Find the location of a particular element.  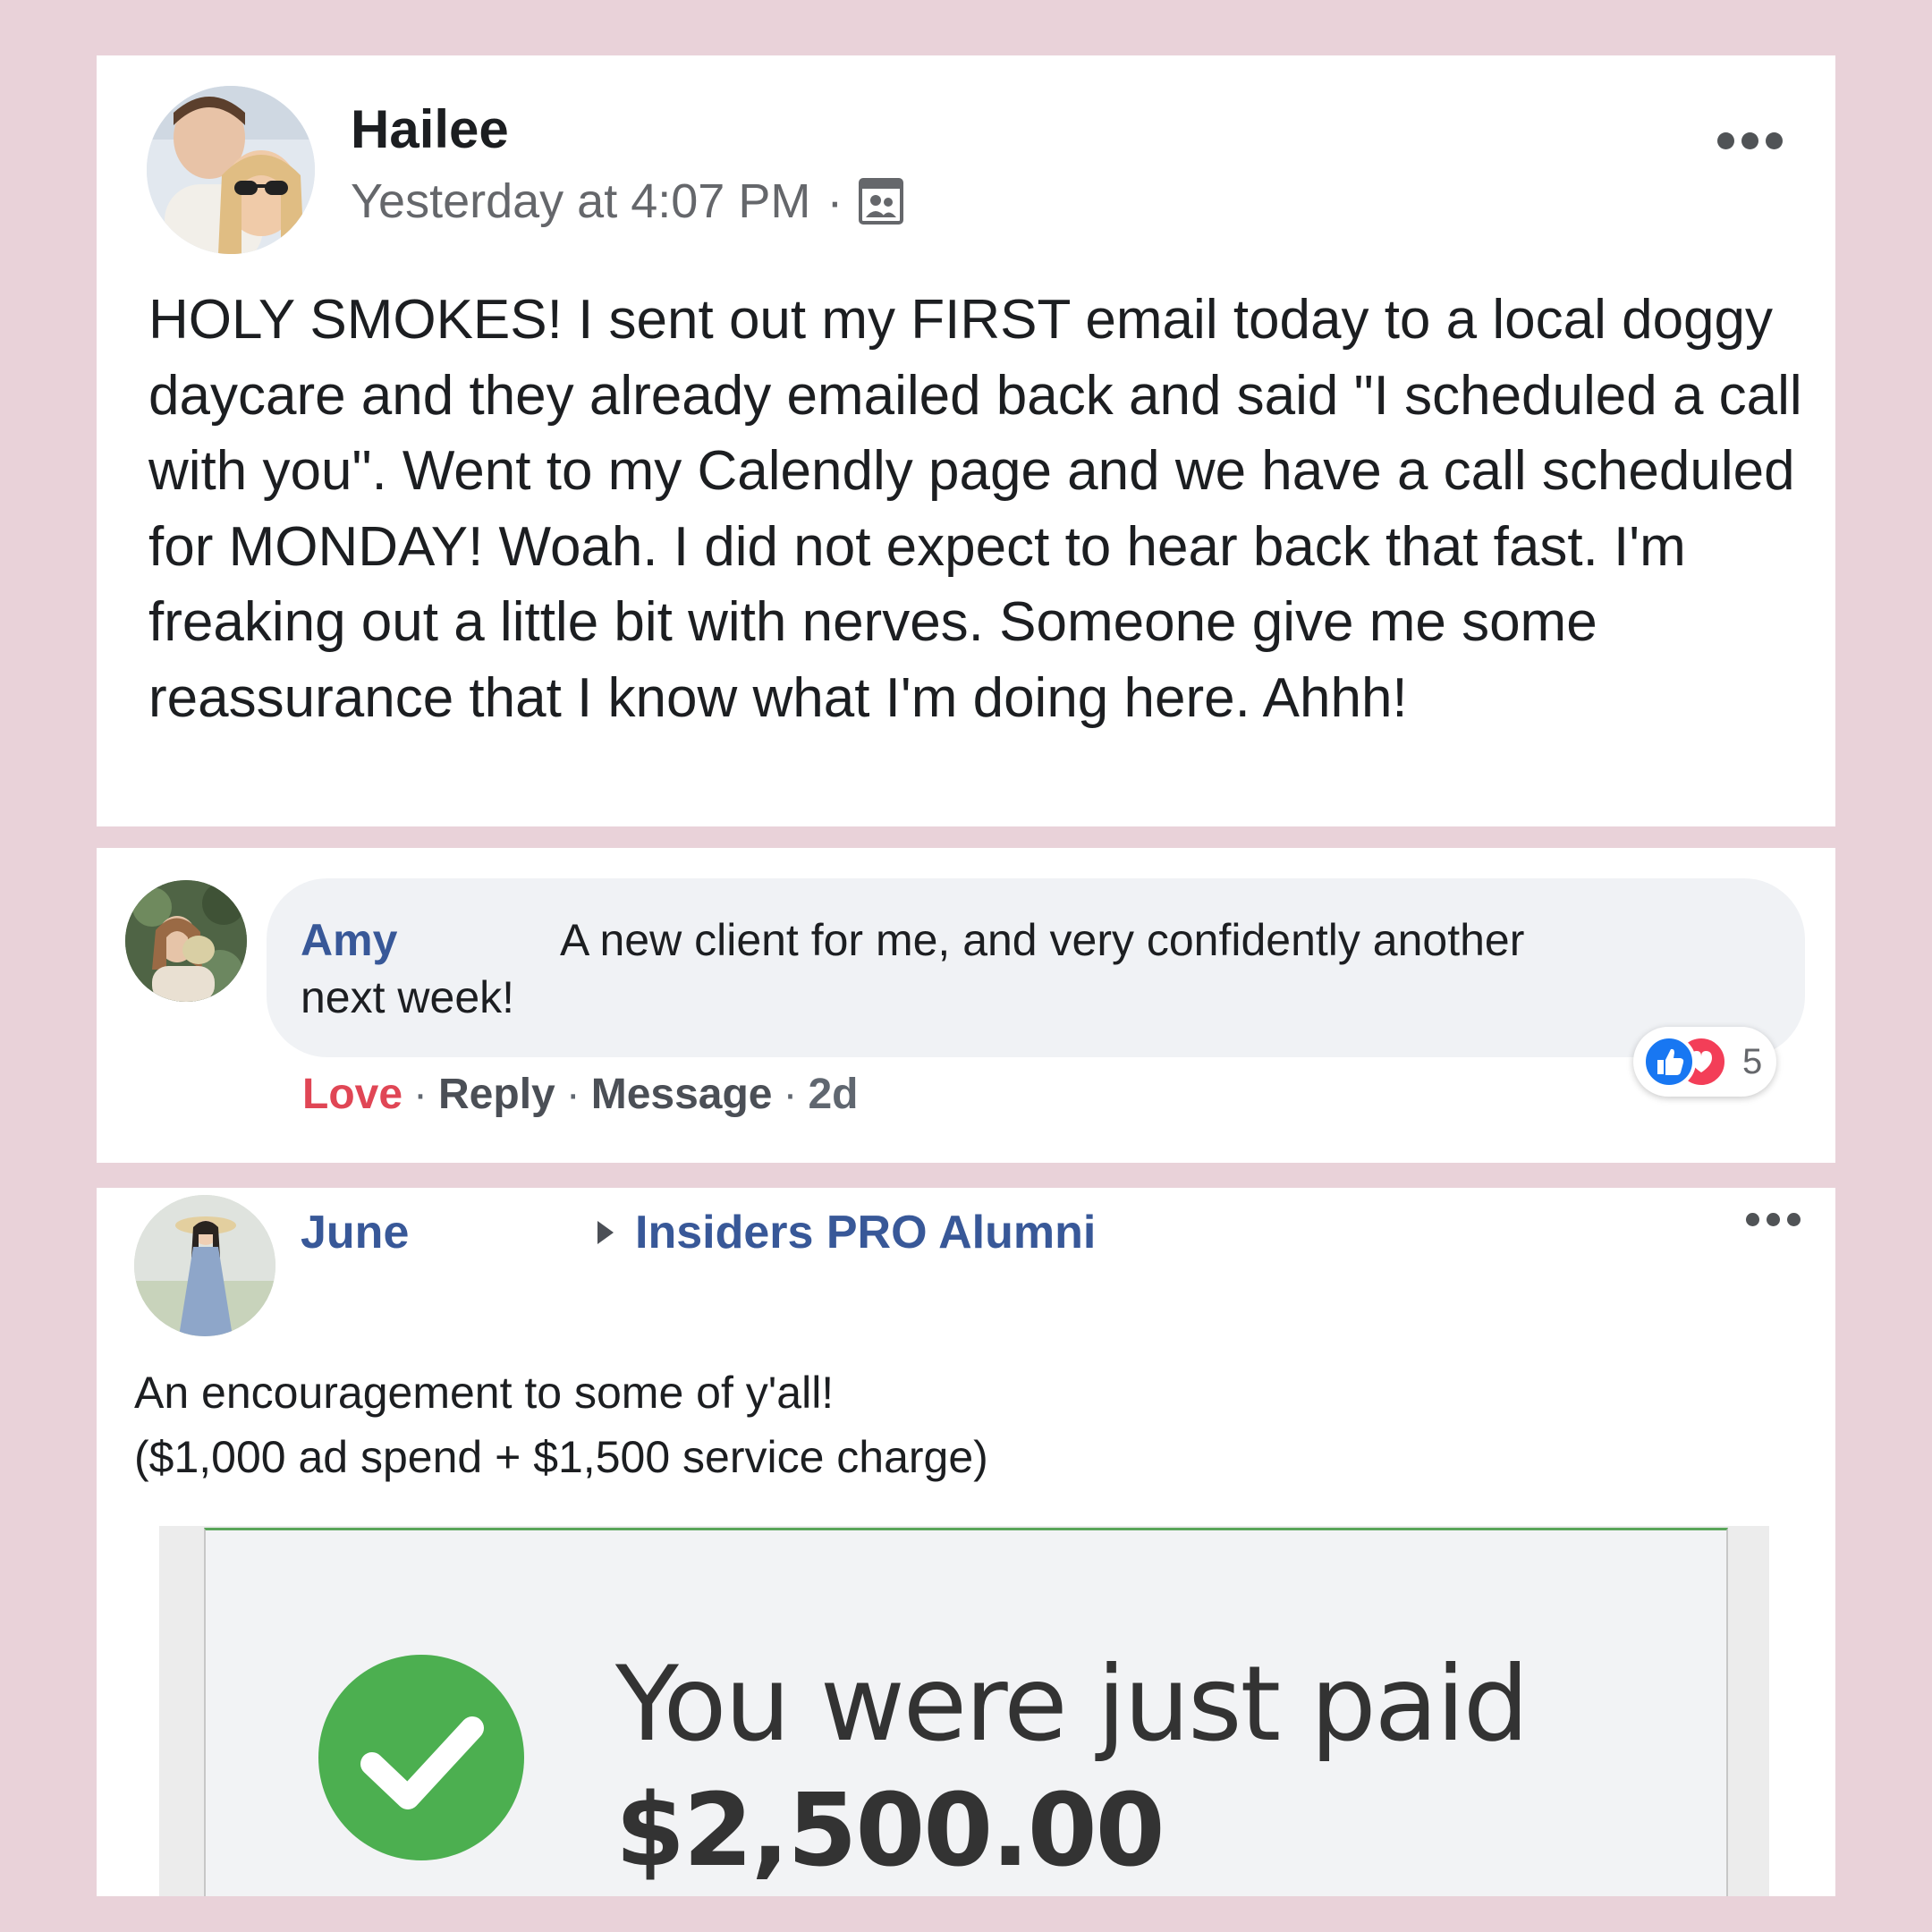

reaction-summary: 5 is located at coordinates (1705, 1062).